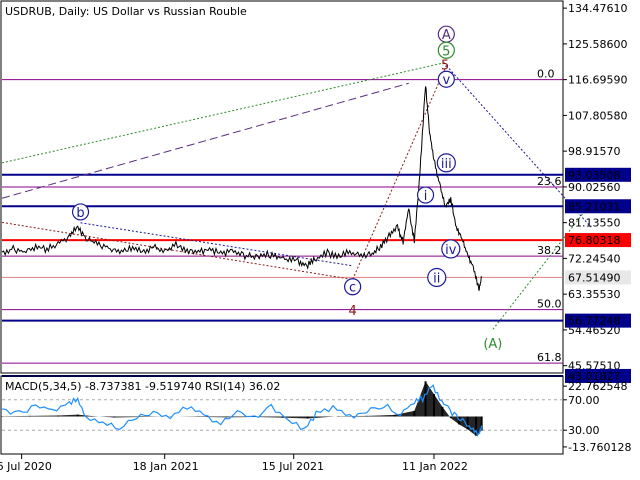 This screenshot has width=640, height=480. Describe the element at coordinates (594, 206) in the screenshot. I see `price-level-badge-label: 85.21031` at that location.